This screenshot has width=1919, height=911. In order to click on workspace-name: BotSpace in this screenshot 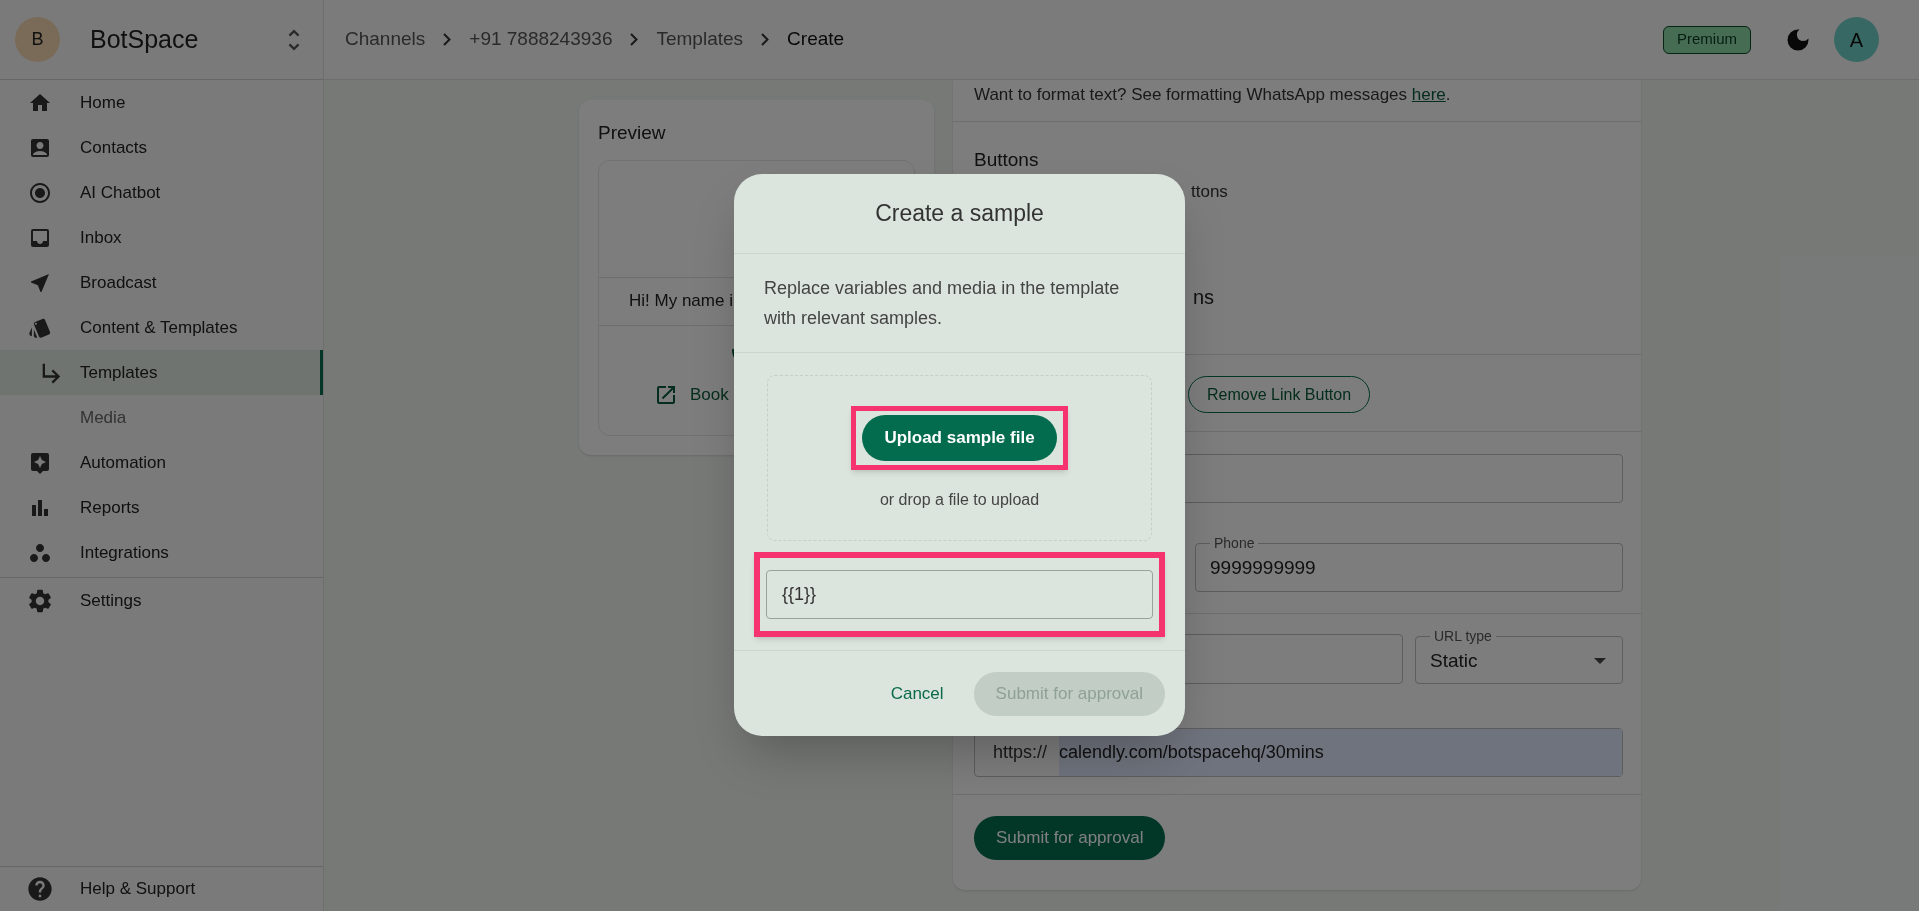, I will do `click(145, 39)`.